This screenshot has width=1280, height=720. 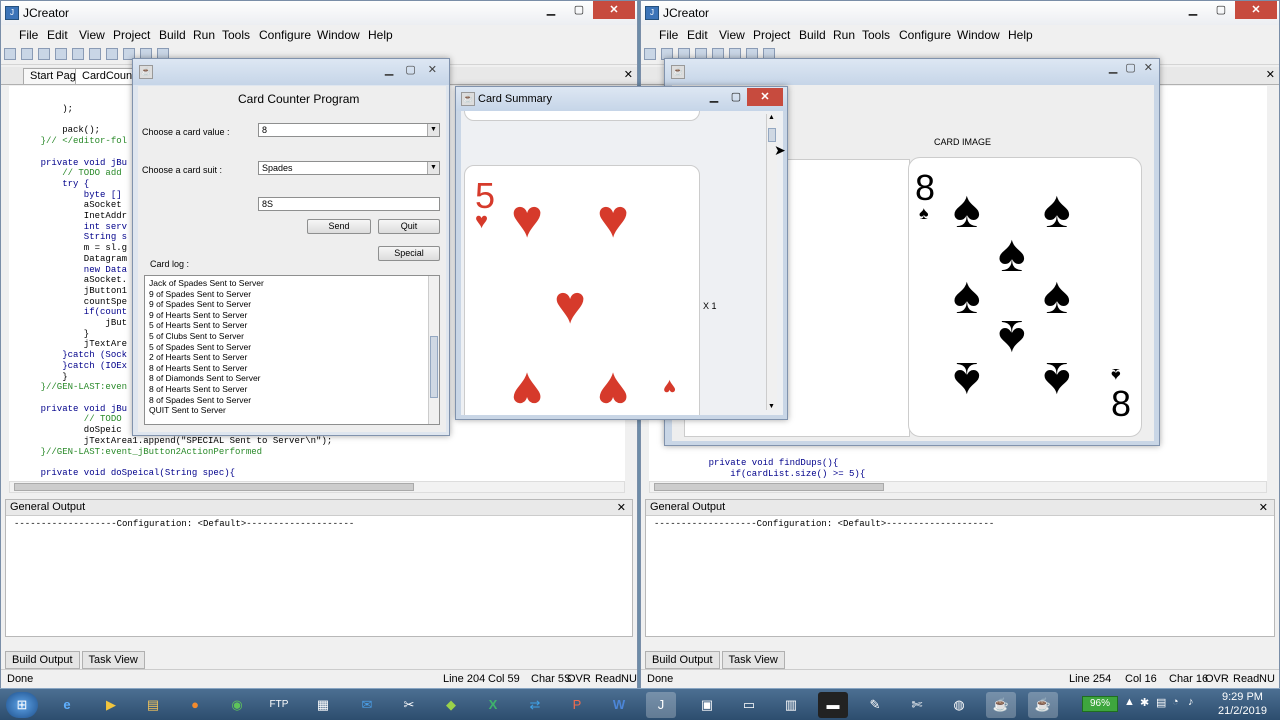 I want to click on clock-time: 9:29 PM, so click(x=1242, y=697).